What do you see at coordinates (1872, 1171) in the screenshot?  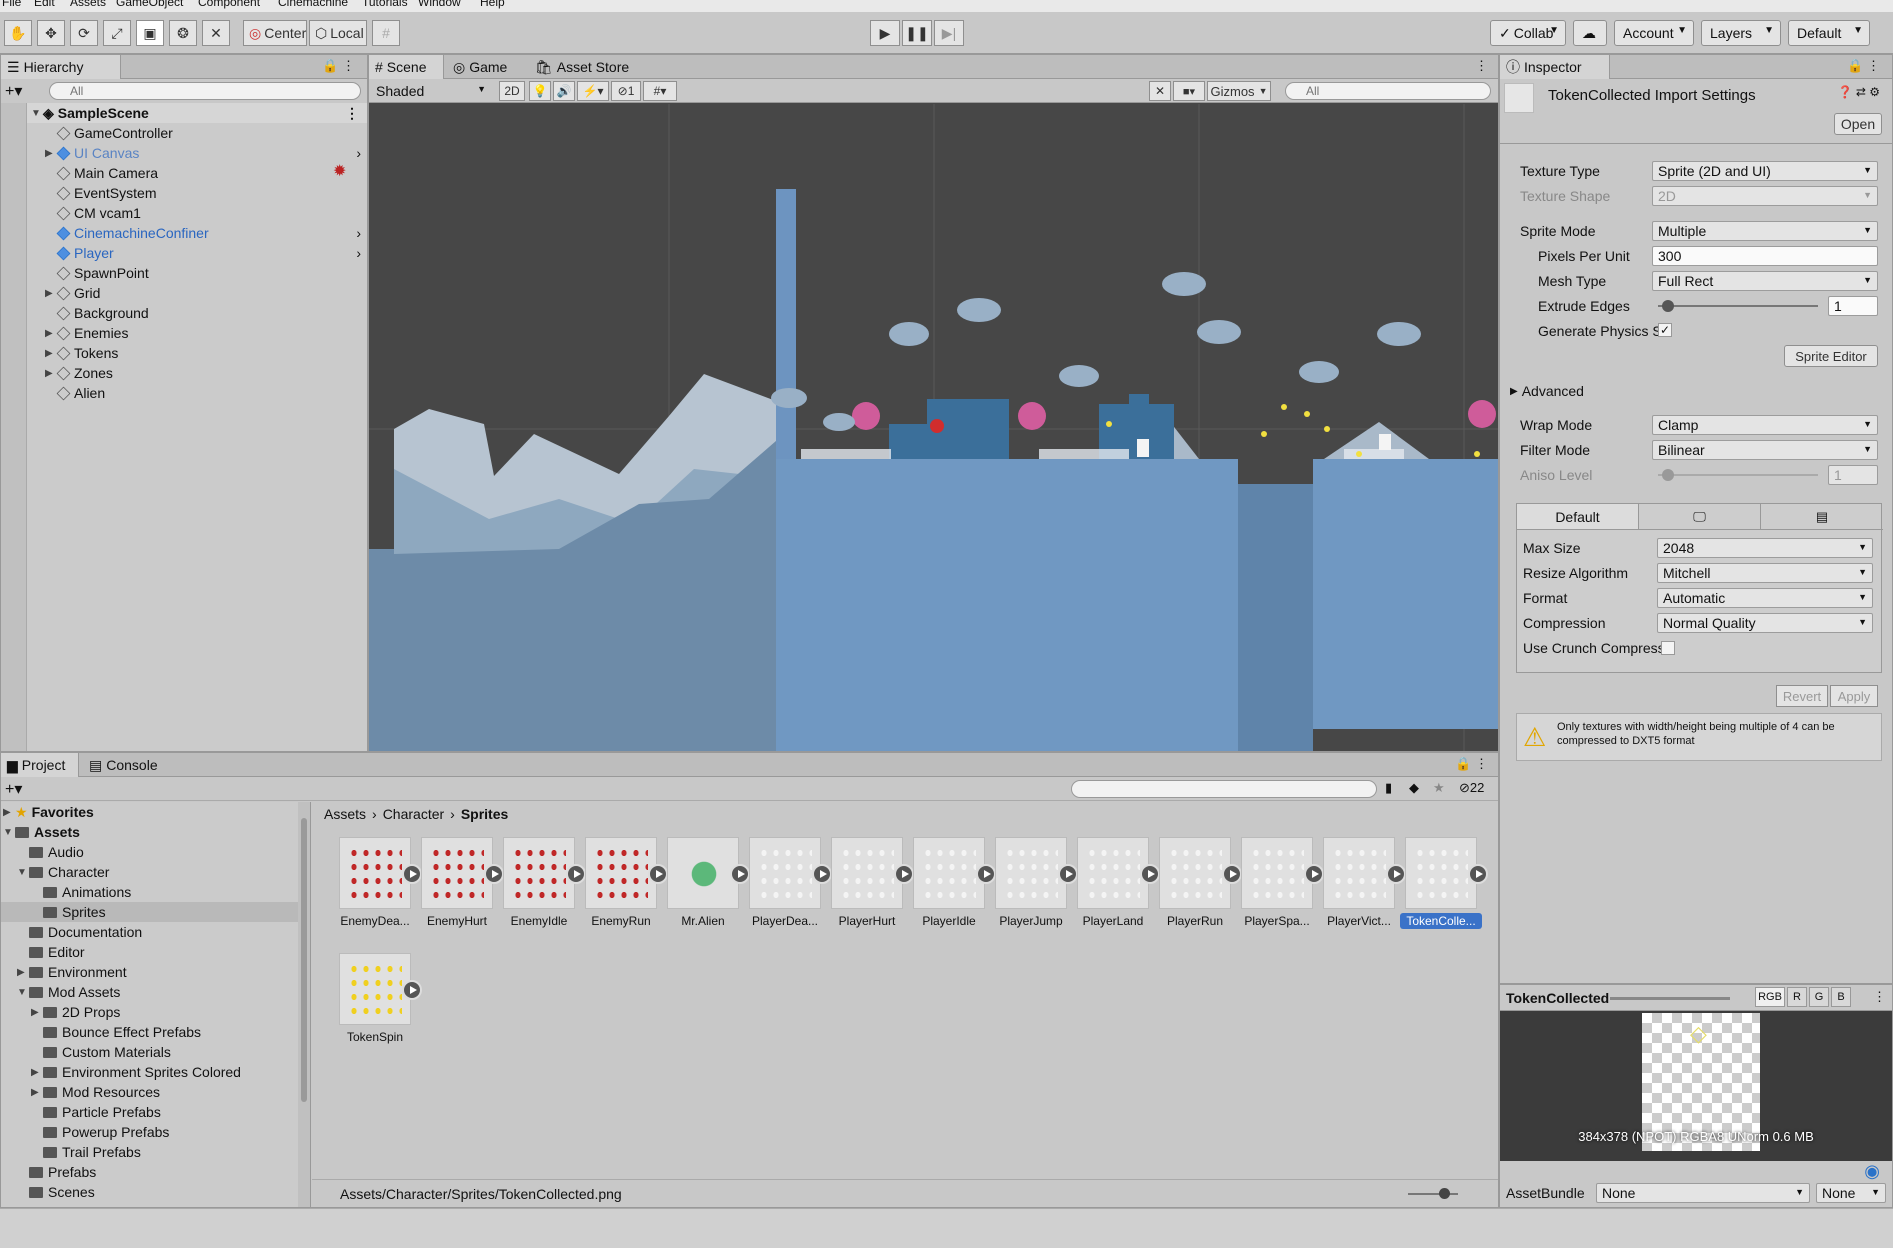 I see `tag-icon: ◉` at bounding box center [1872, 1171].